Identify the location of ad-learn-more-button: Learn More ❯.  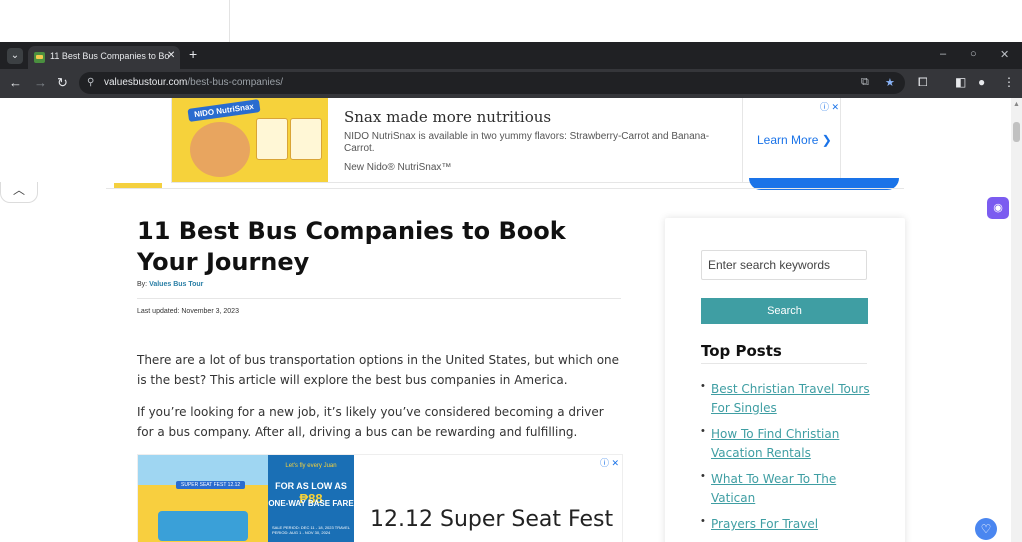
(794, 140).